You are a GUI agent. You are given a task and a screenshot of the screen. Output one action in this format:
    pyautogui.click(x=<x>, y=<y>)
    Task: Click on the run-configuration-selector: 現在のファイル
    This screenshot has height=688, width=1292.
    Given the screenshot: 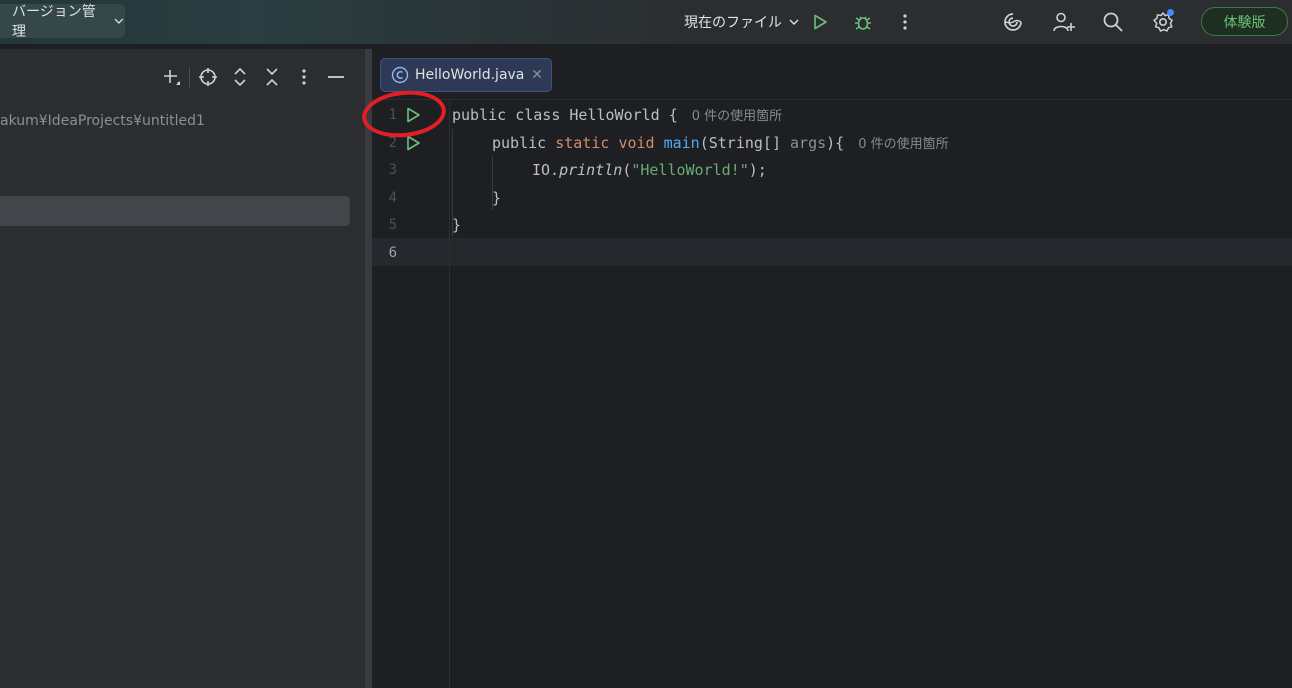 What is the action you would take?
    pyautogui.click(x=742, y=22)
    